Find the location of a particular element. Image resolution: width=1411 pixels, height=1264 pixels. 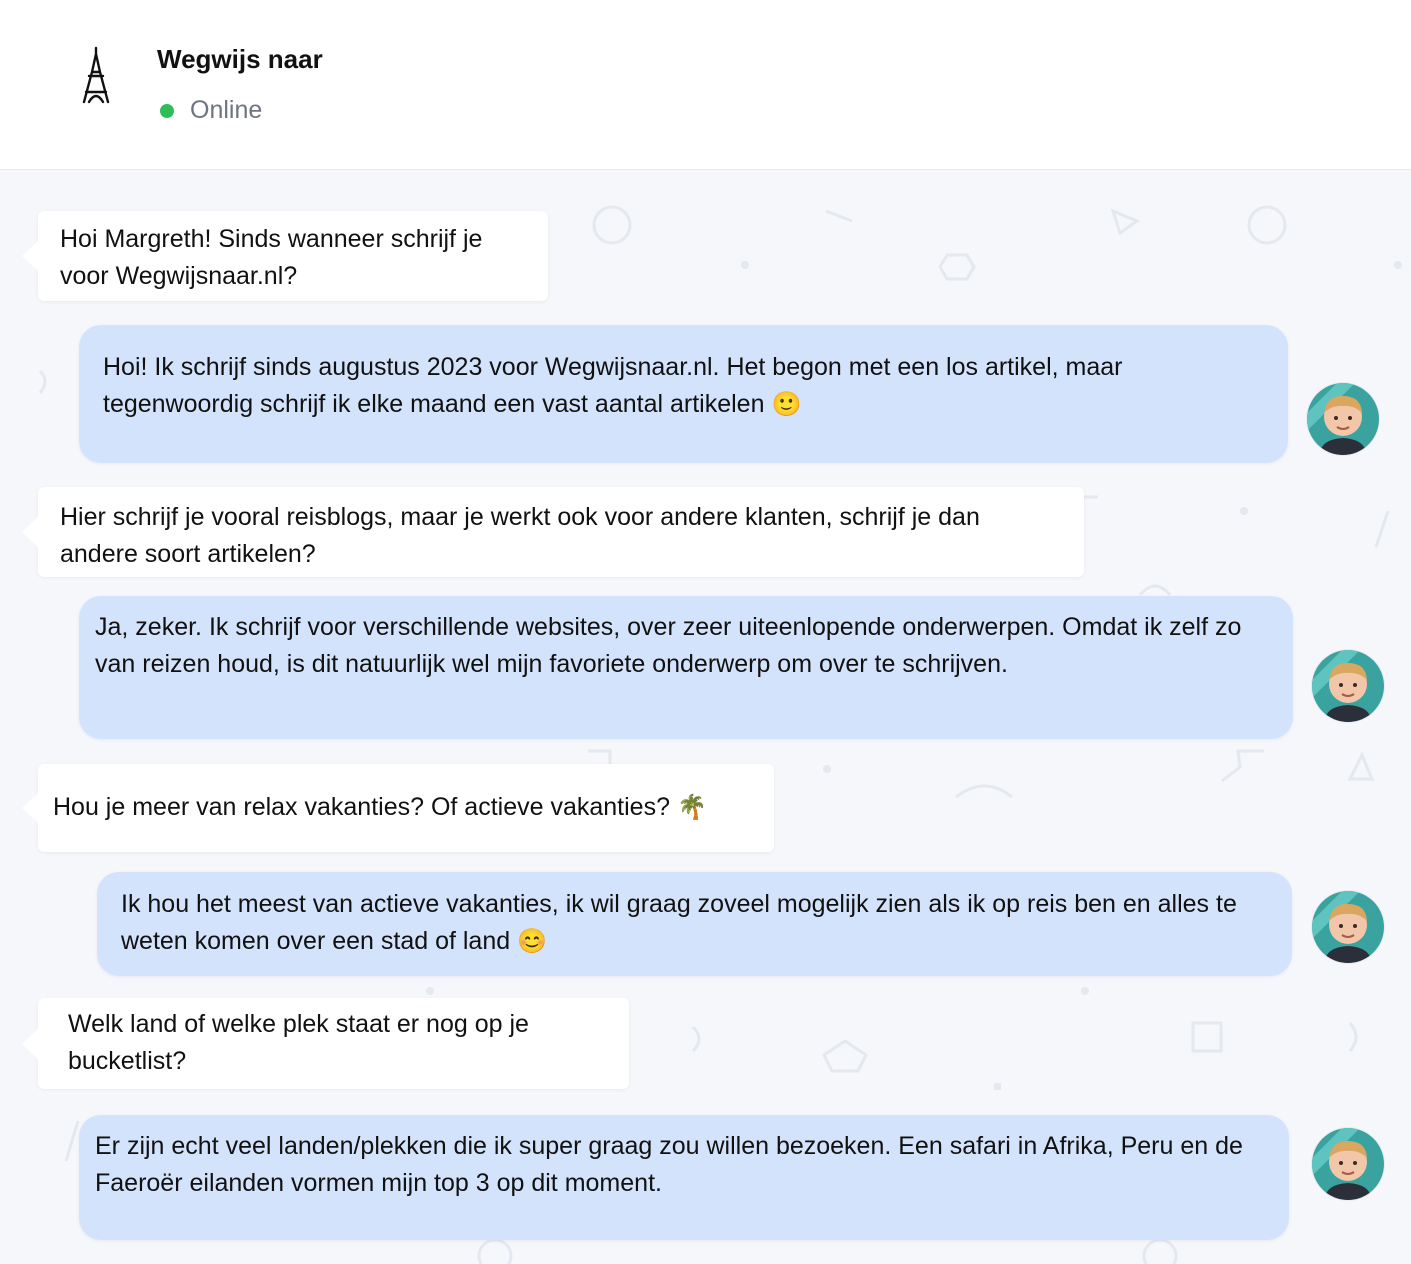

chat-title: Wegwijs naar is located at coordinates (240, 59).